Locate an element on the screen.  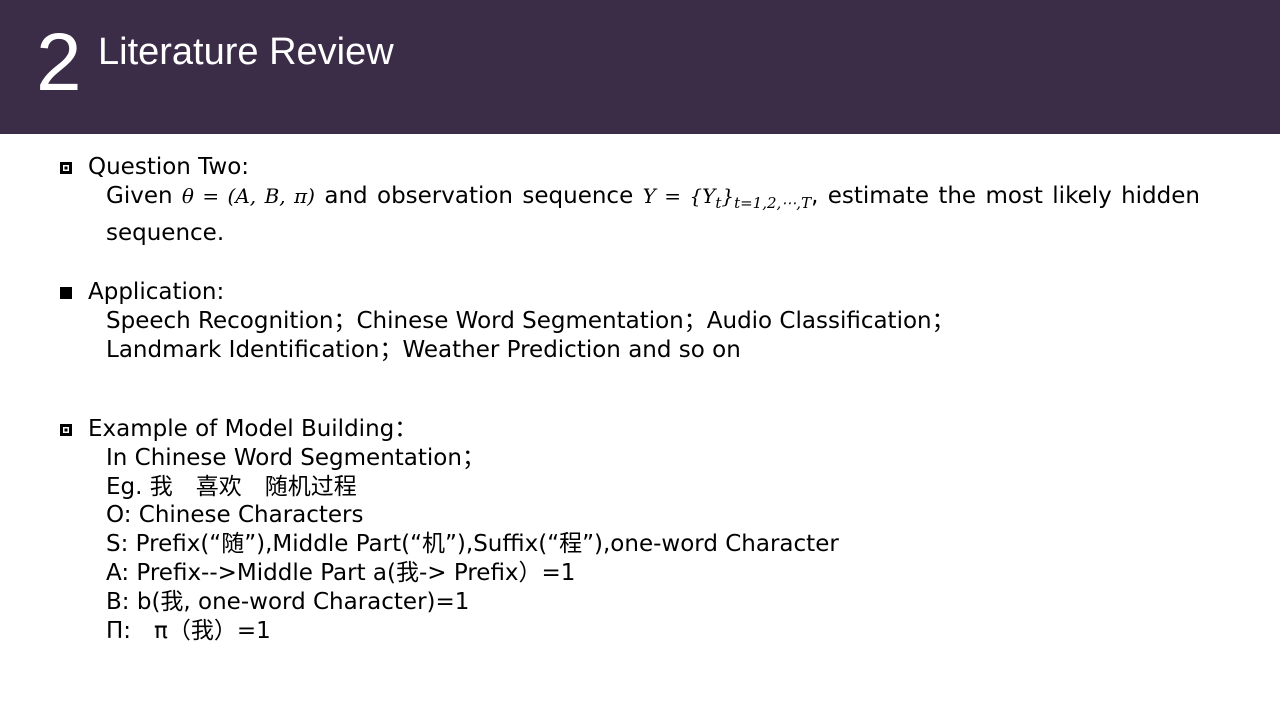
filled-square-bullet-icon is located at coordinates (66, 292).